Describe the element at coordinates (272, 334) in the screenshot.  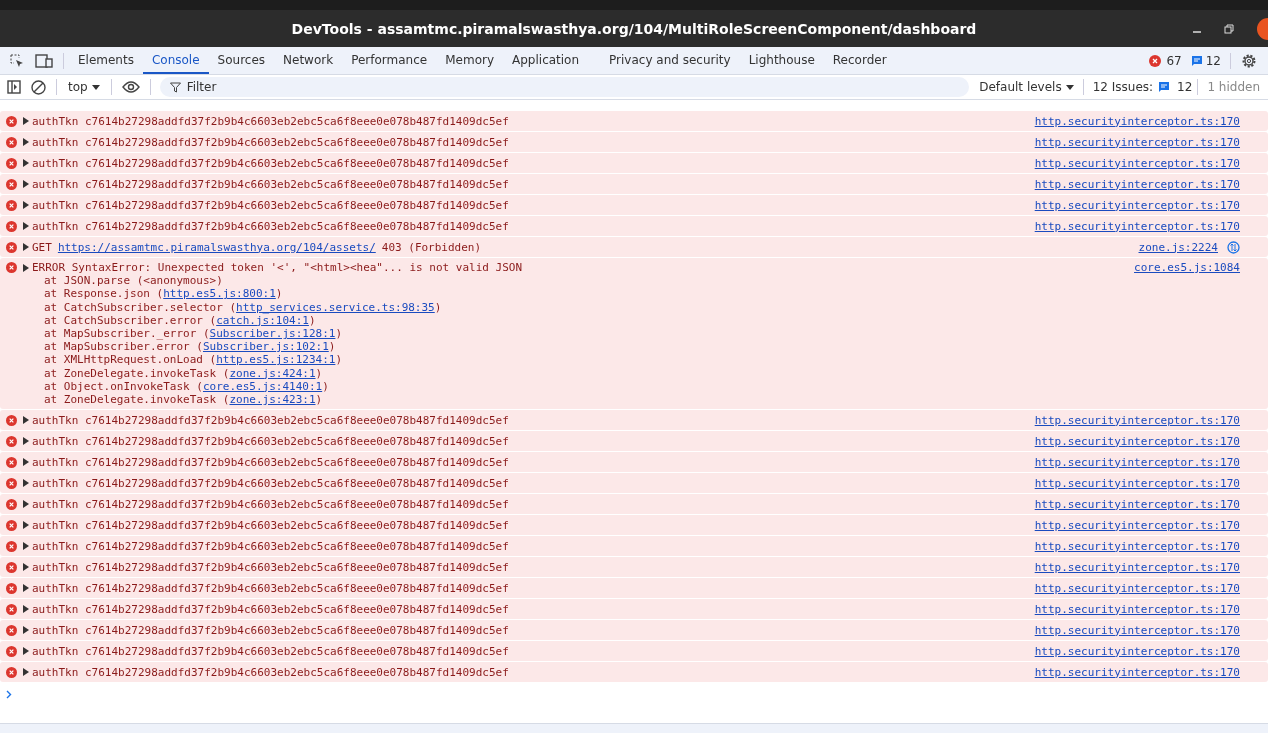
I see `frame-link: Subscriber.js:128:1` at that location.